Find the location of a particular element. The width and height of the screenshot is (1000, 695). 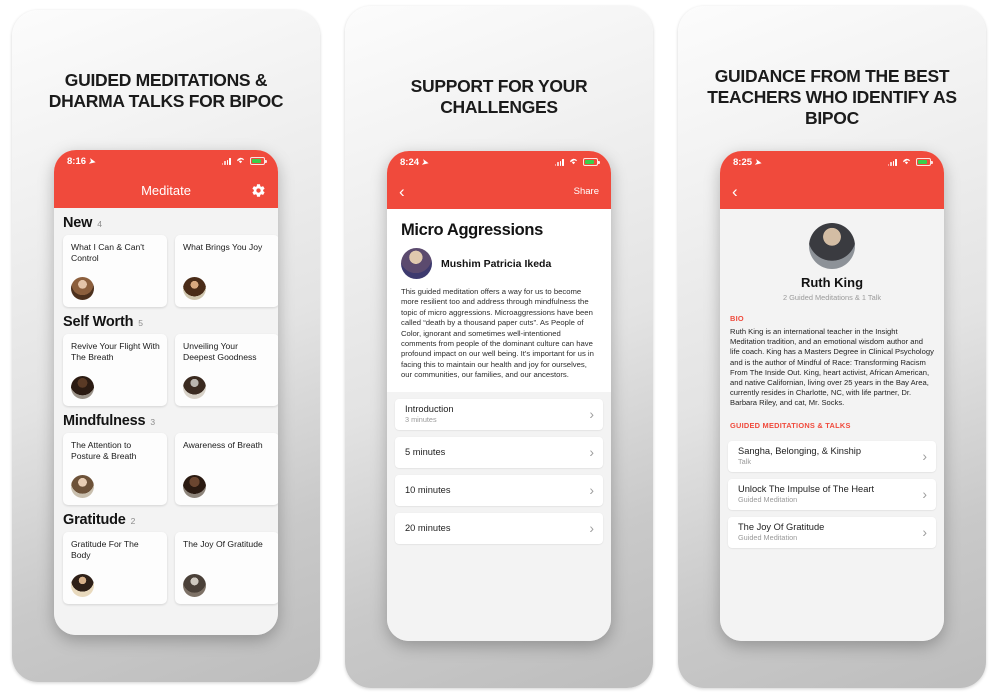

status-time: 8:24 is located at coordinates (410, 162).